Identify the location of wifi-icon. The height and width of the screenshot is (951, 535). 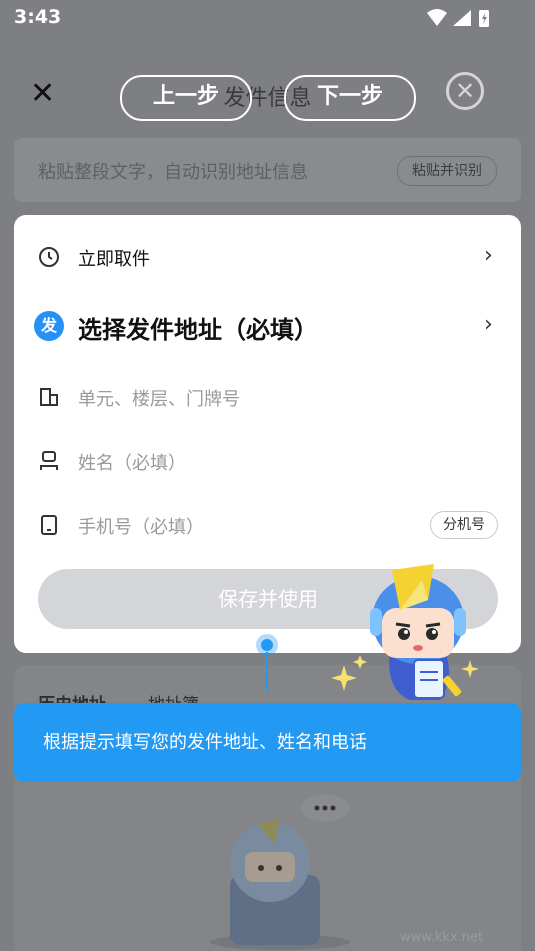
(437, 17).